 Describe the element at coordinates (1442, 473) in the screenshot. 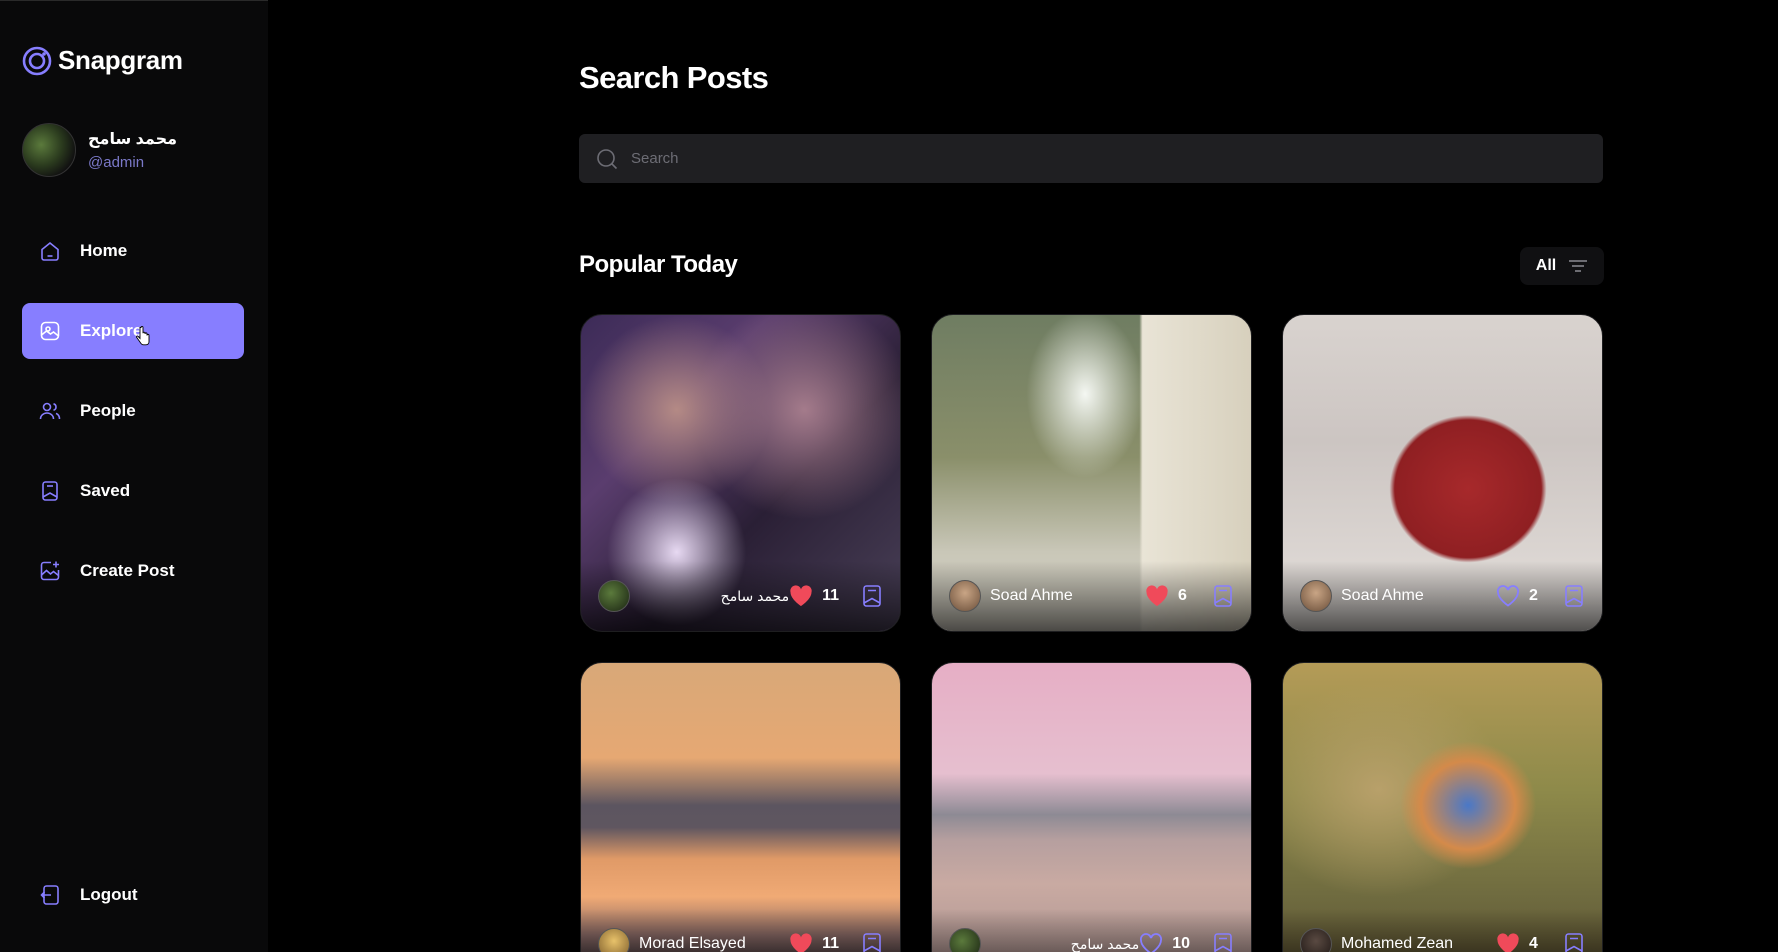

I see `post-card: Soad Ahme 2` at that location.